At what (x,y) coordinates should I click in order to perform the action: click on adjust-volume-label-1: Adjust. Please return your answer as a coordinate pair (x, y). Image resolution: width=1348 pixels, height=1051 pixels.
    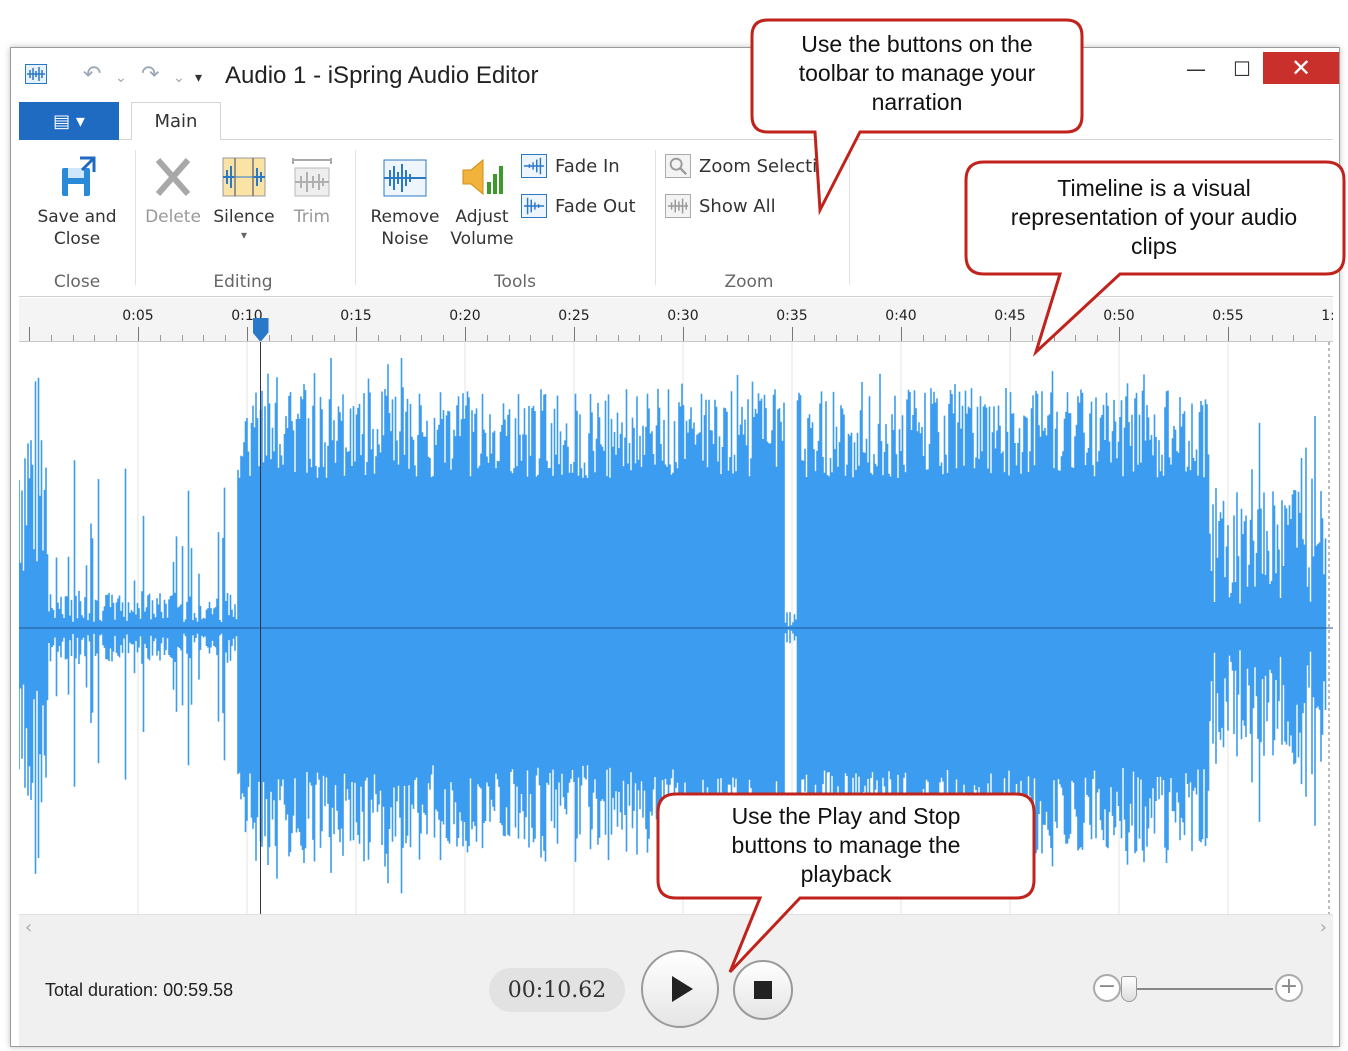
    Looking at the image, I should click on (482, 217).